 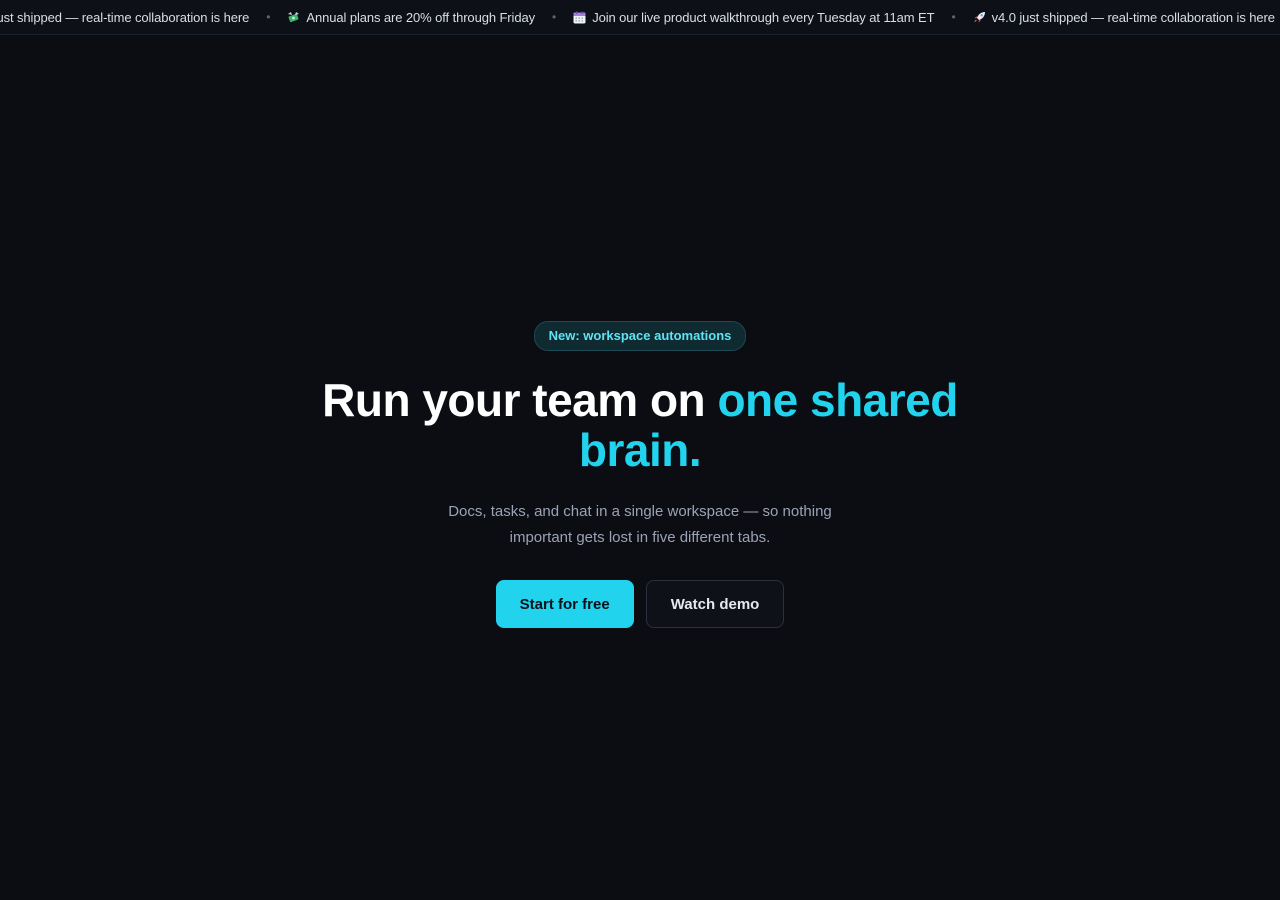 What do you see at coordinates (293, 17) in the screenshot?
I see `money-with-wings-icon` at bounding box center [293, 17].